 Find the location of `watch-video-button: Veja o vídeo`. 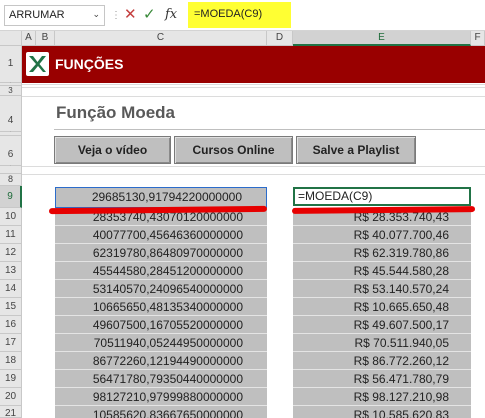

watch-video-button: Veja o vídeo is located at coordinates (112, 150).